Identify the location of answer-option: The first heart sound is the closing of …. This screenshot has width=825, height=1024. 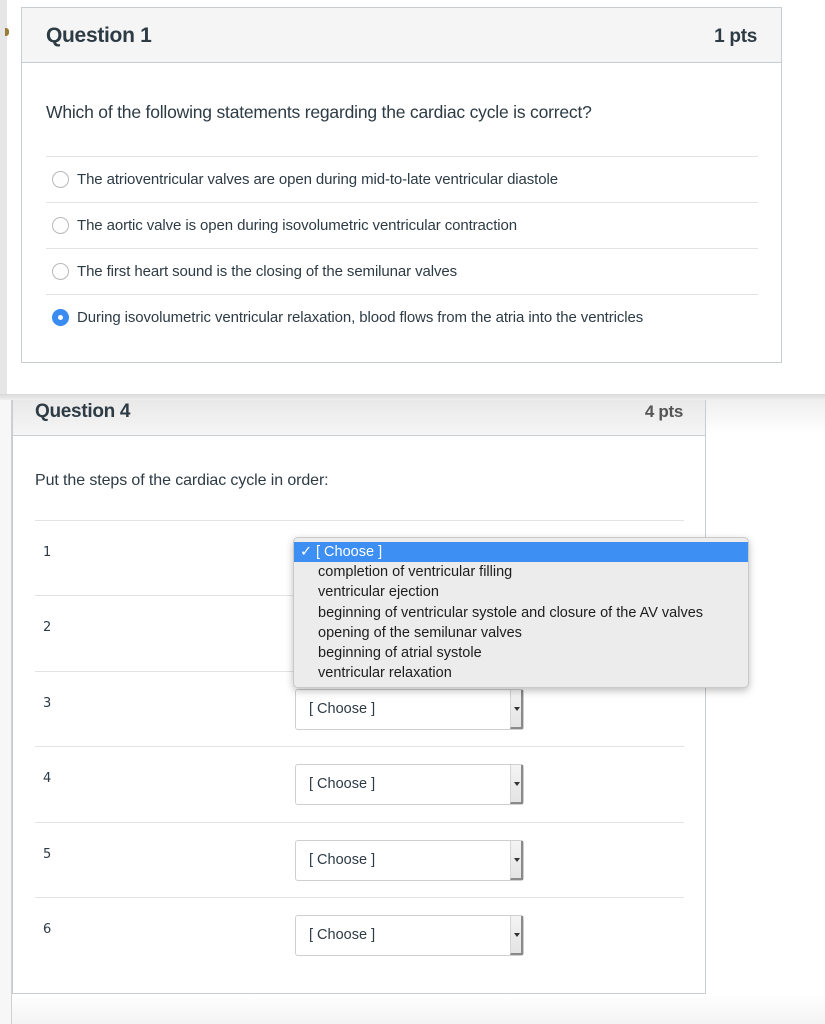
(402, 271).